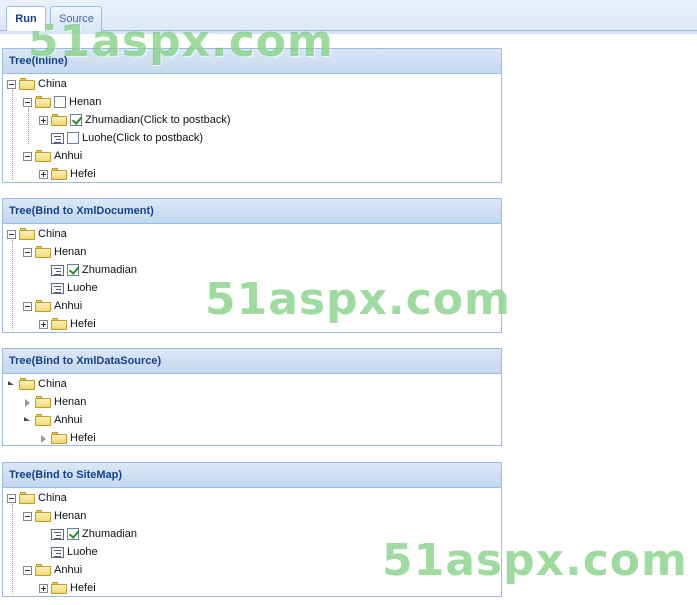  What do you see at coordinates (73, 138) in the screenshot?
I see `luohe-checkbox` at bounding box center [73, 138].